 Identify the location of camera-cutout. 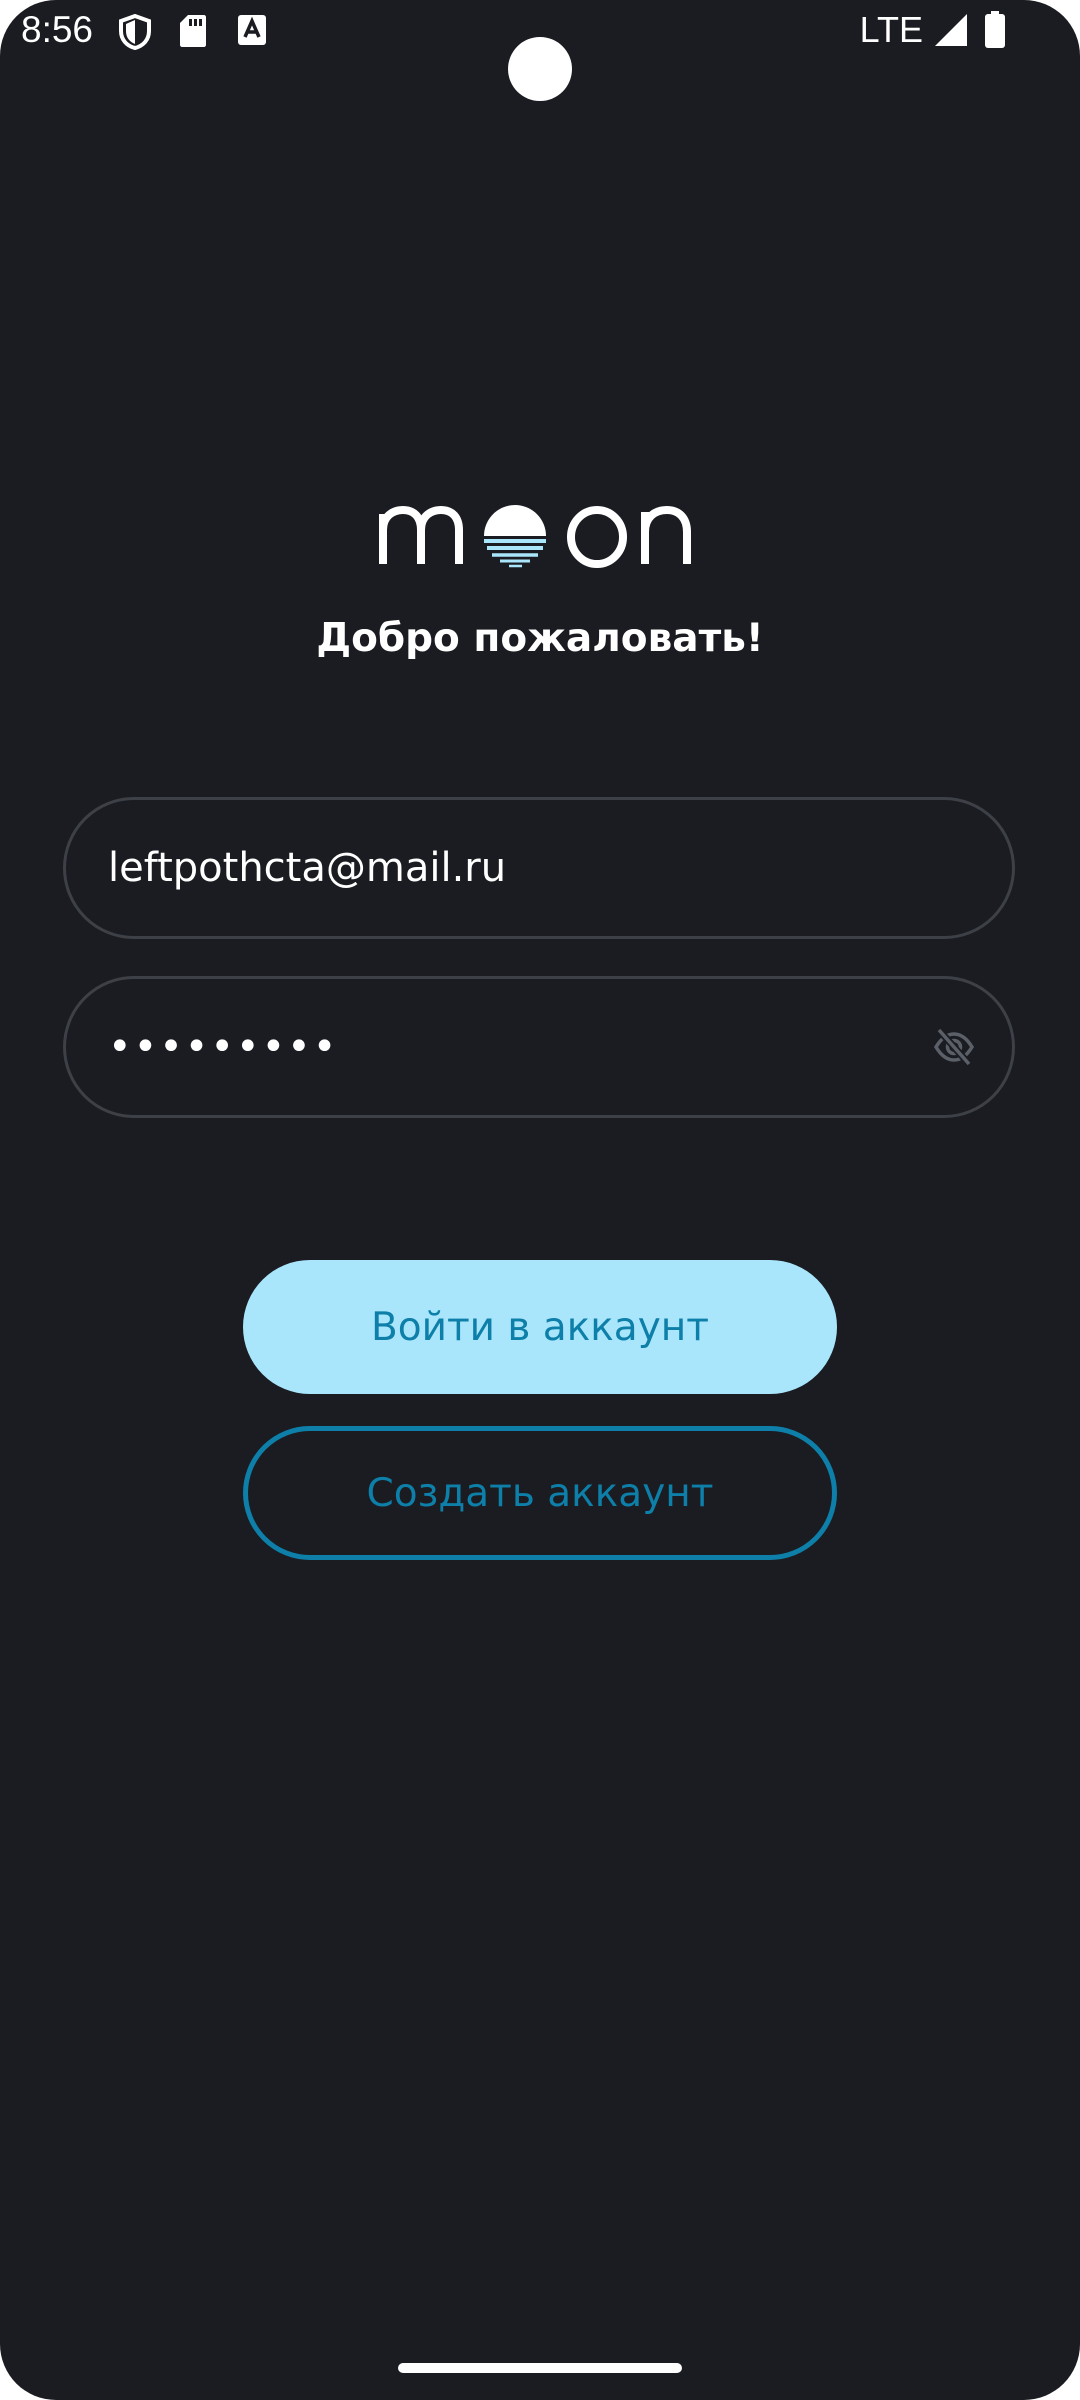
(540, 69).